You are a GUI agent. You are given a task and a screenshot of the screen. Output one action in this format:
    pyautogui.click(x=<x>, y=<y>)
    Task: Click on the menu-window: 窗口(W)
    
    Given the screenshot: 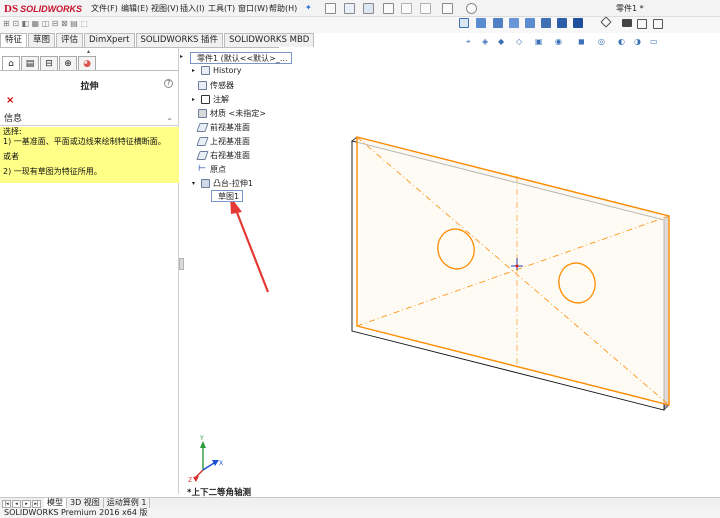 What is the action you would take?
    pyautogui.click(x=253, y=8)
    